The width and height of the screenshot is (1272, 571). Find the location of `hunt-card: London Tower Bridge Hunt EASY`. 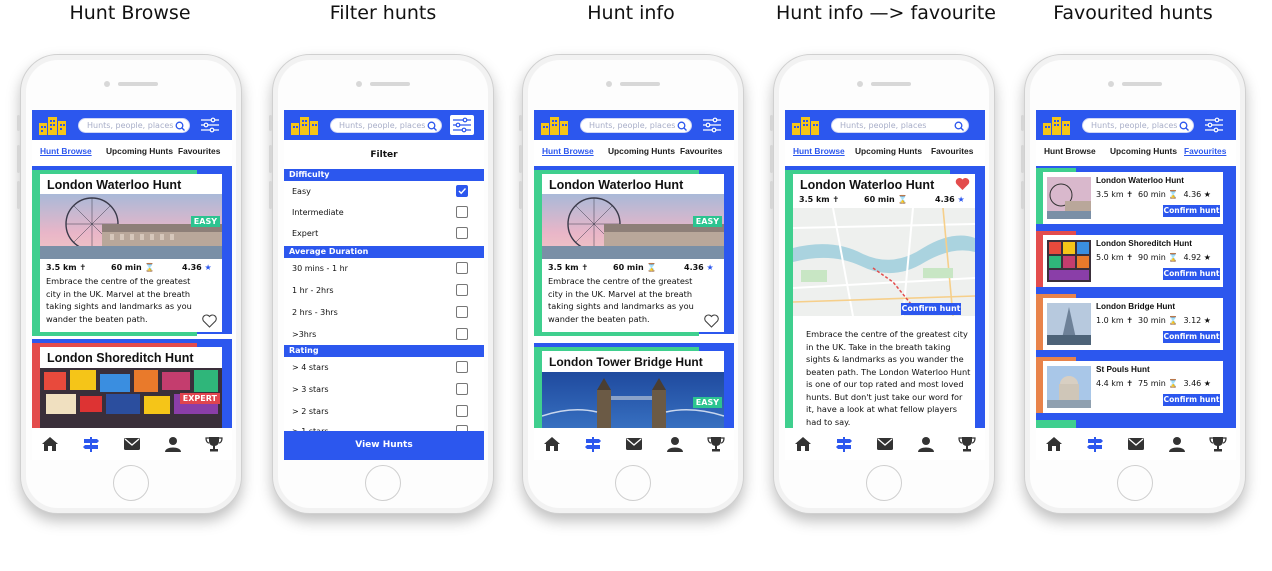

hunt-card: London Tower Bridge Hunt EASY is located at coordinates (633, 389).